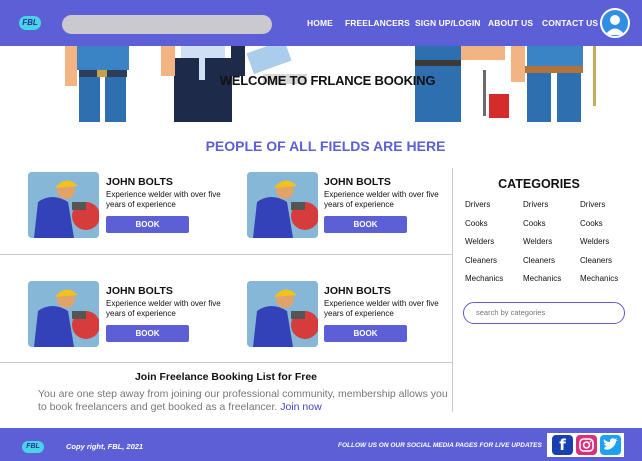  What do you see at coordinates (377, 23) in the screenshot?
I see `nav-freelancers: FREELANCERS` at bounding box center [377, 23].